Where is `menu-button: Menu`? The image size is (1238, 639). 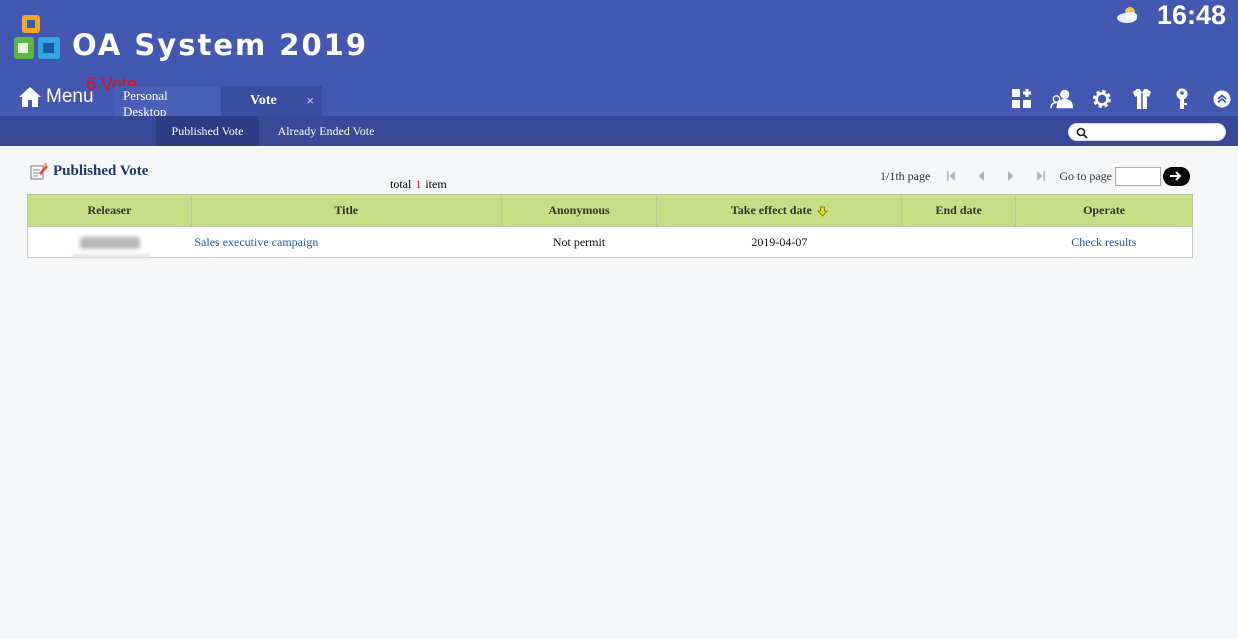 menu-button: Menu is located at coordinates (56, 97).